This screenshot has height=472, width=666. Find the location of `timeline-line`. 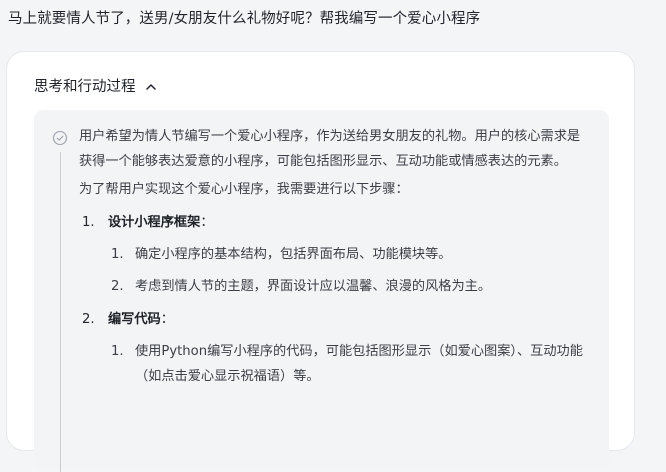

timeline-line is located at coordinates (60, 312).